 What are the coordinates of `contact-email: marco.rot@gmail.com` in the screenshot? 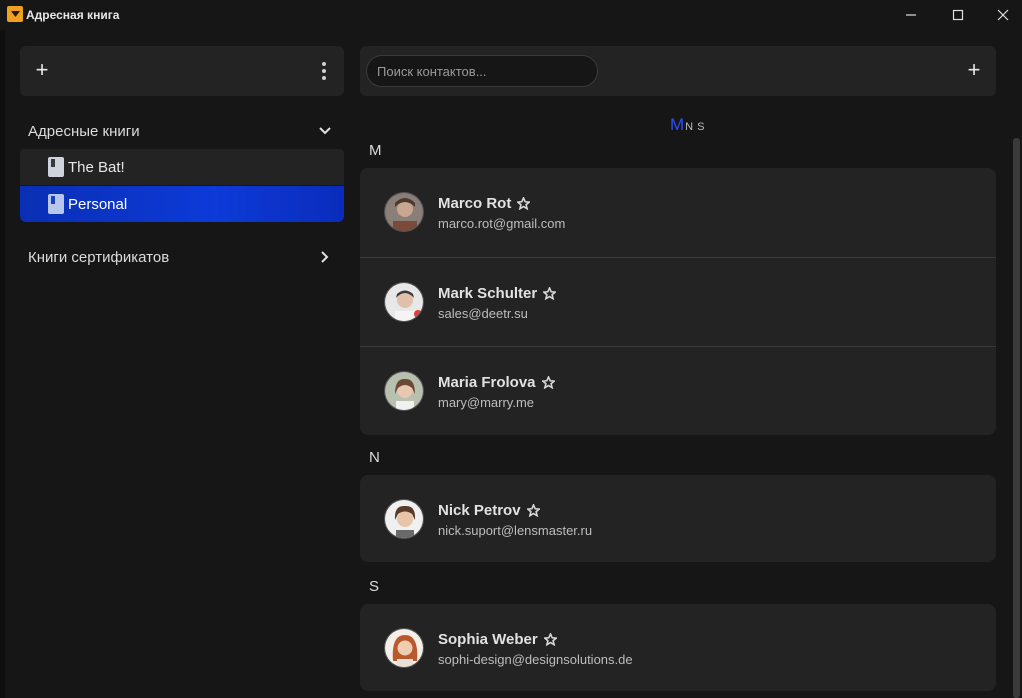 It's located at (502, 223).